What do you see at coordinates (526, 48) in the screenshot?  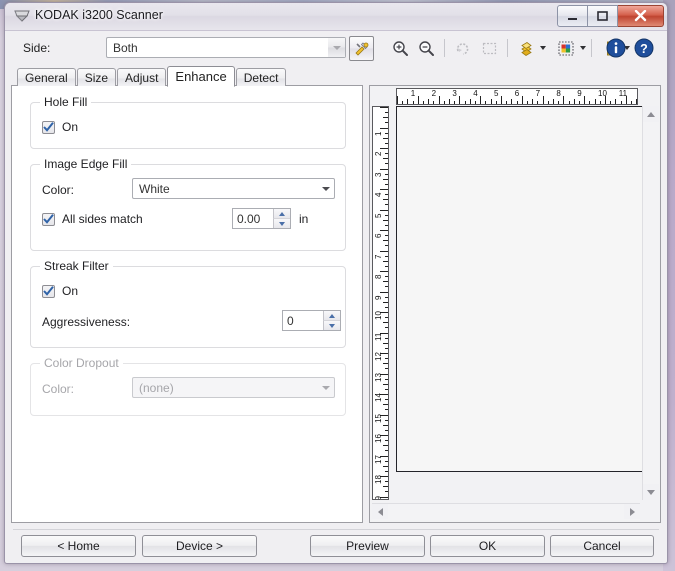 I see `image-stack-icon` at bounding box center [526, 48].